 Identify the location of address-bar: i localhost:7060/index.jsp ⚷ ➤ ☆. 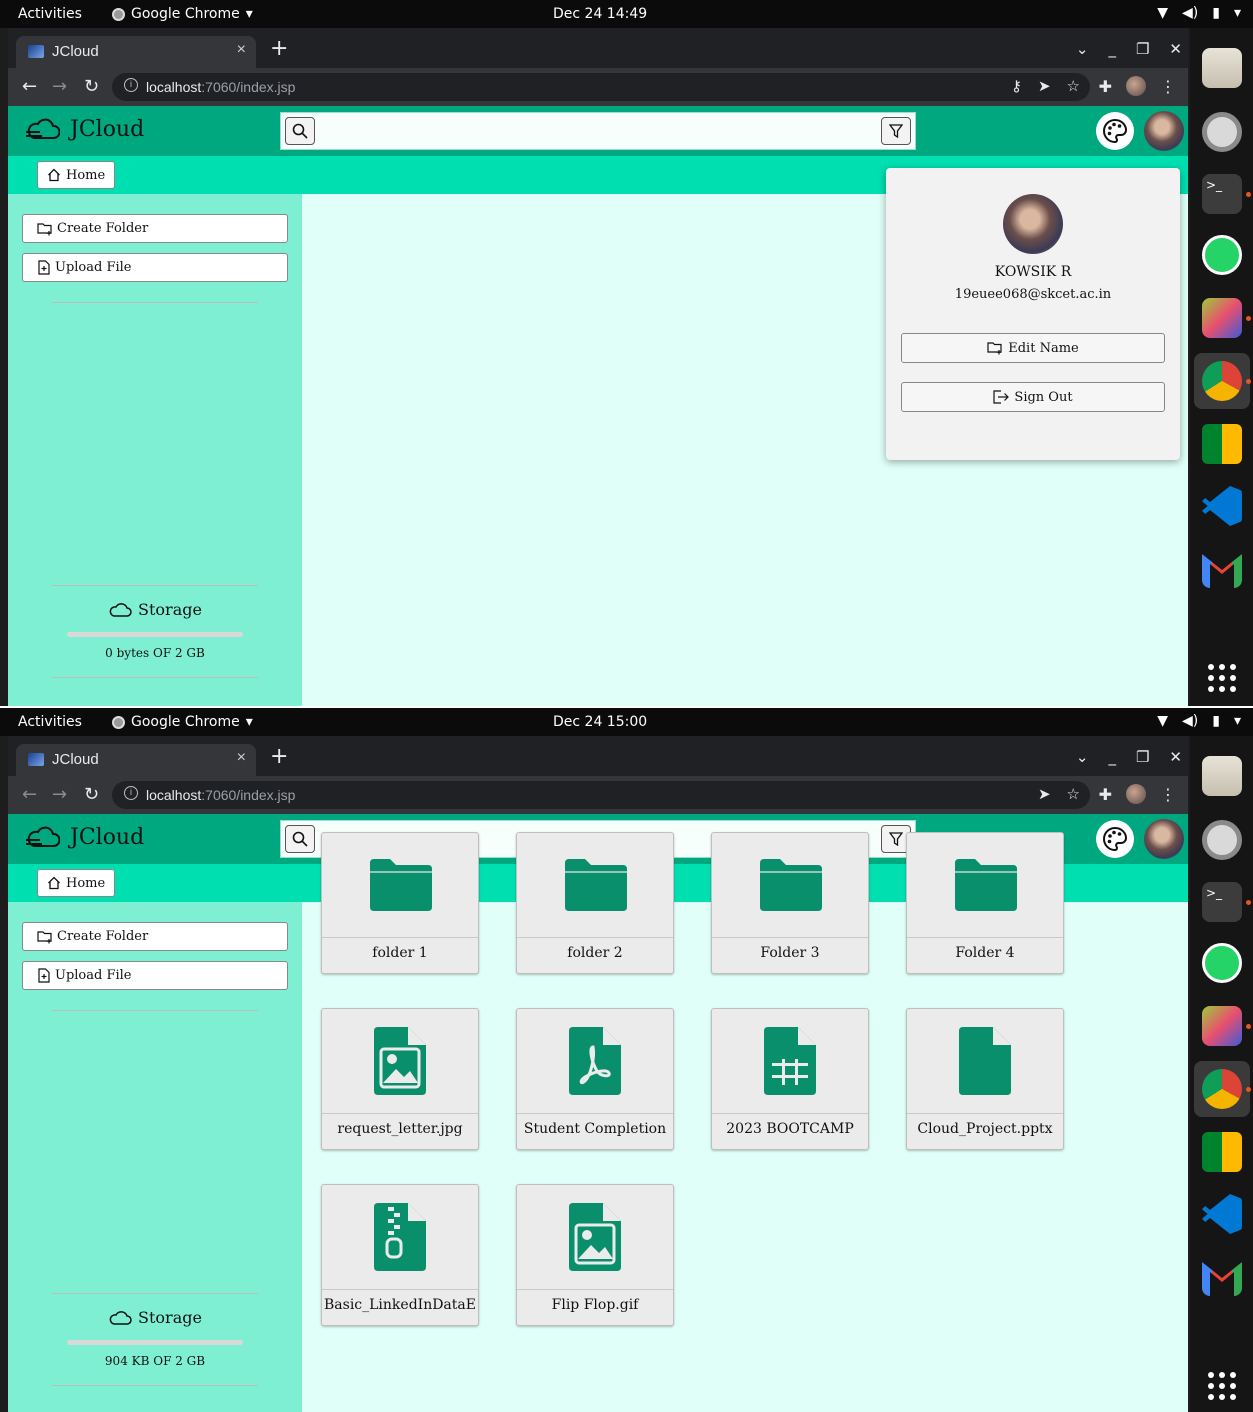
(601, 87).